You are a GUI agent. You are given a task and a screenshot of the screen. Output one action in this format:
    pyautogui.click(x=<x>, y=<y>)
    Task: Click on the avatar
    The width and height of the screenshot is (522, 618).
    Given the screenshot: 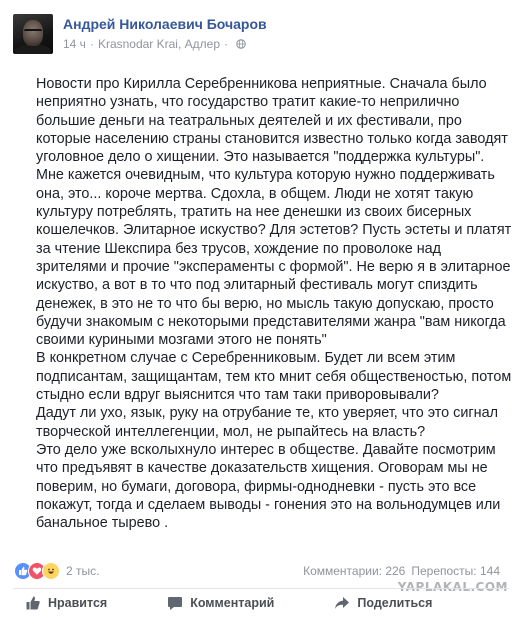 What is the action you would take?
    pyautogui.click(x=33, y=34)
    